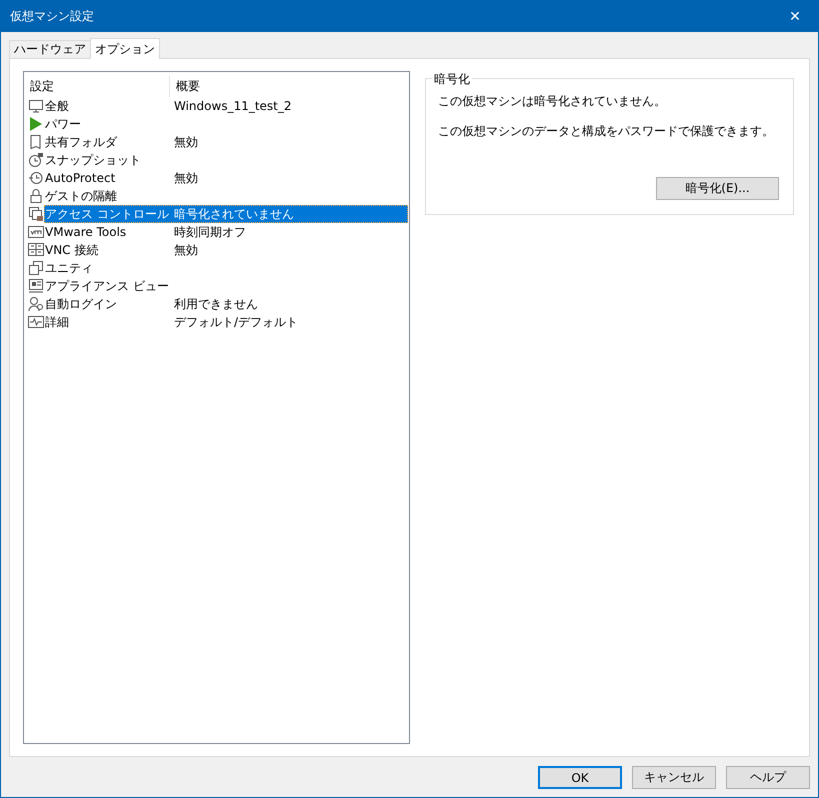 This screenshot has width=819, height=798. I want to click on tab: ハードウェア, so click(50, 49).